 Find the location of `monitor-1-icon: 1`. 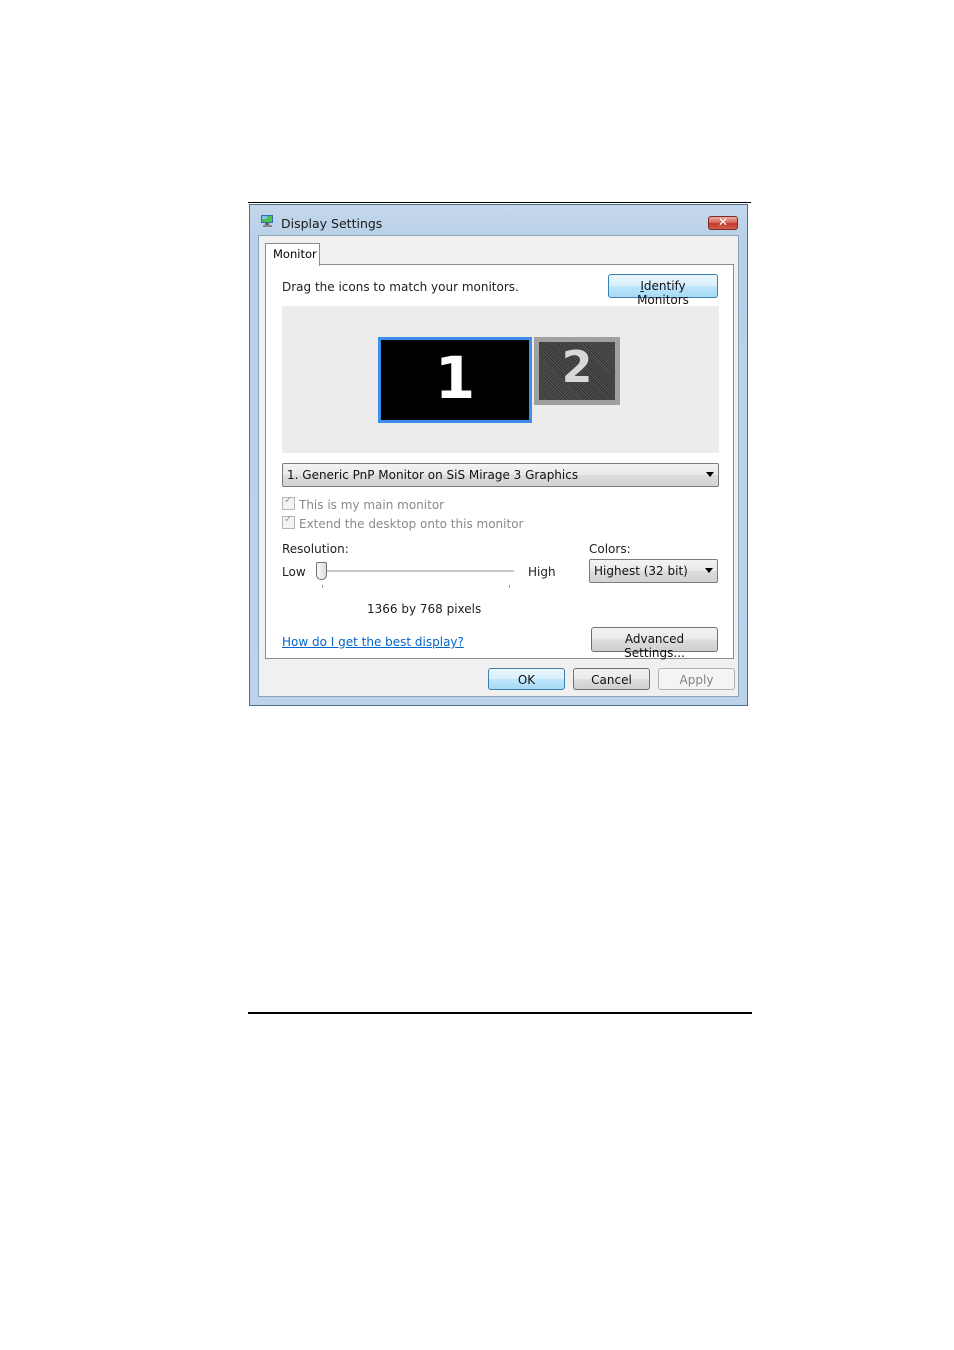

monitor-1-icon: 1 is located at coordinates (455, 380).